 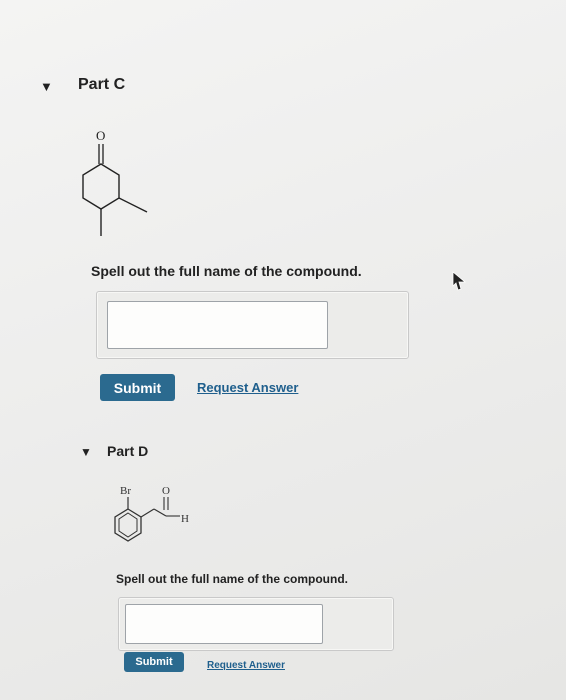 I want to click on part-d-answer-input, so click(x=224, y=624).